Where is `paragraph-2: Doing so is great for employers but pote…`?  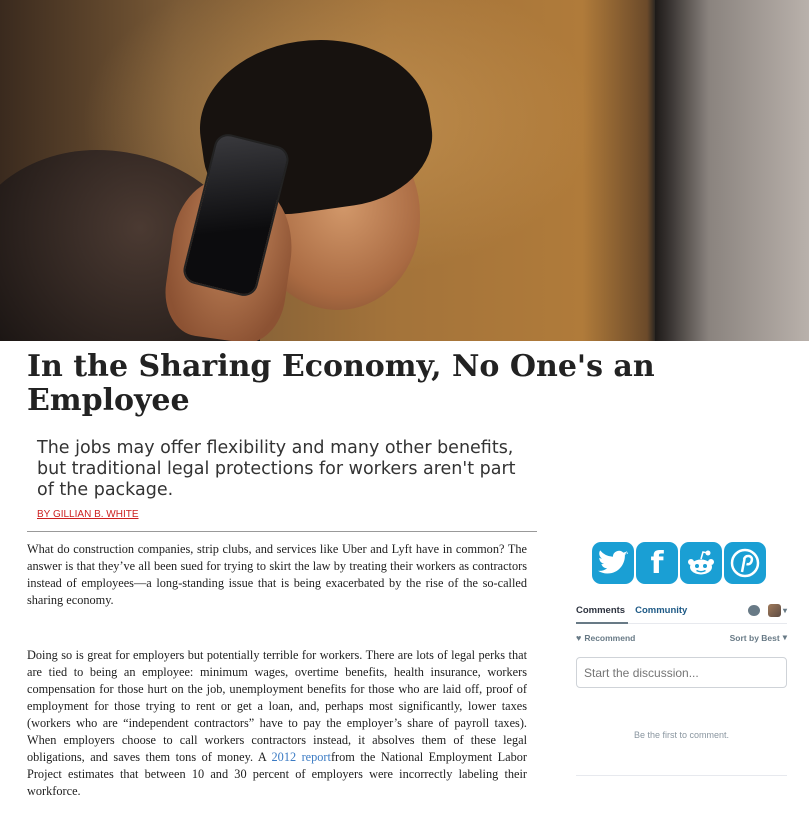
paragraph-2: Doing so is great for employers but pote… is located at coordinates (277, 723).